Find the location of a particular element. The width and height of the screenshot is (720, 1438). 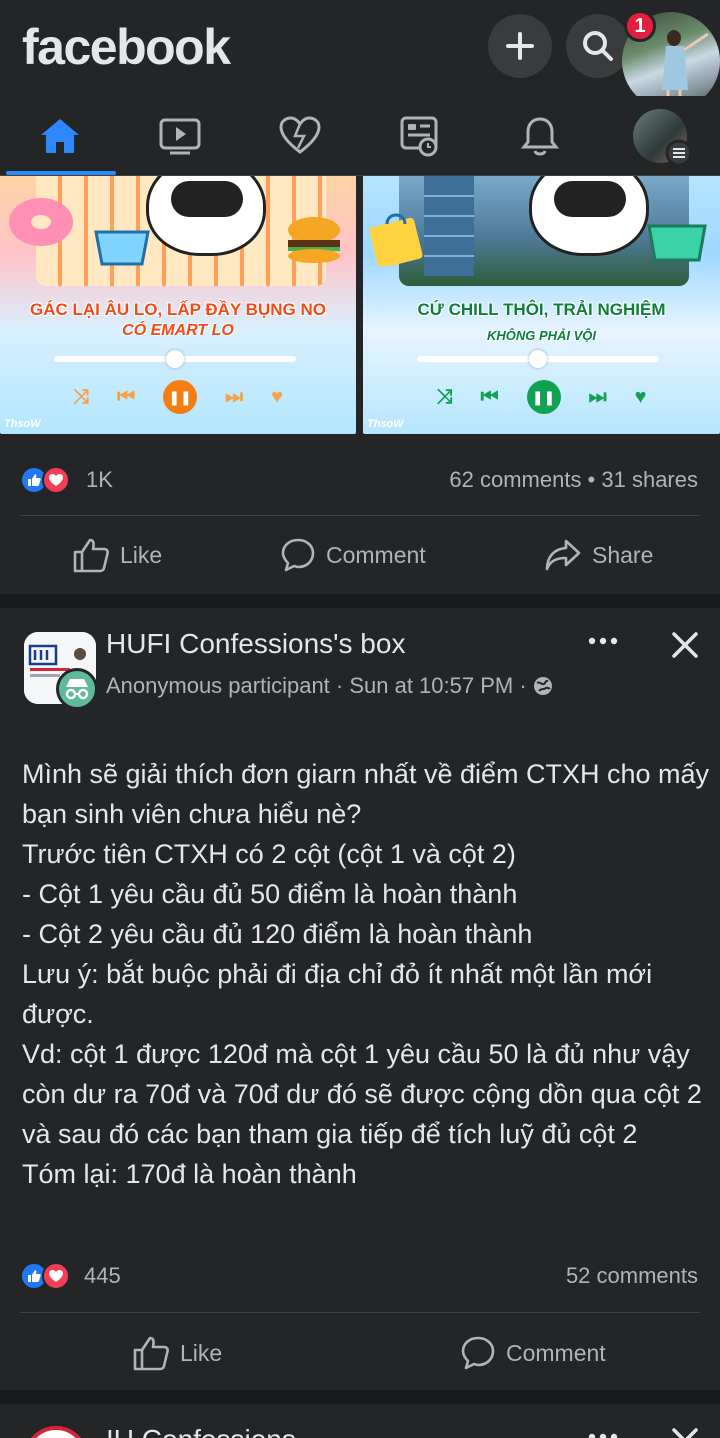

tab-feeds is located at coordinates (420, 136).